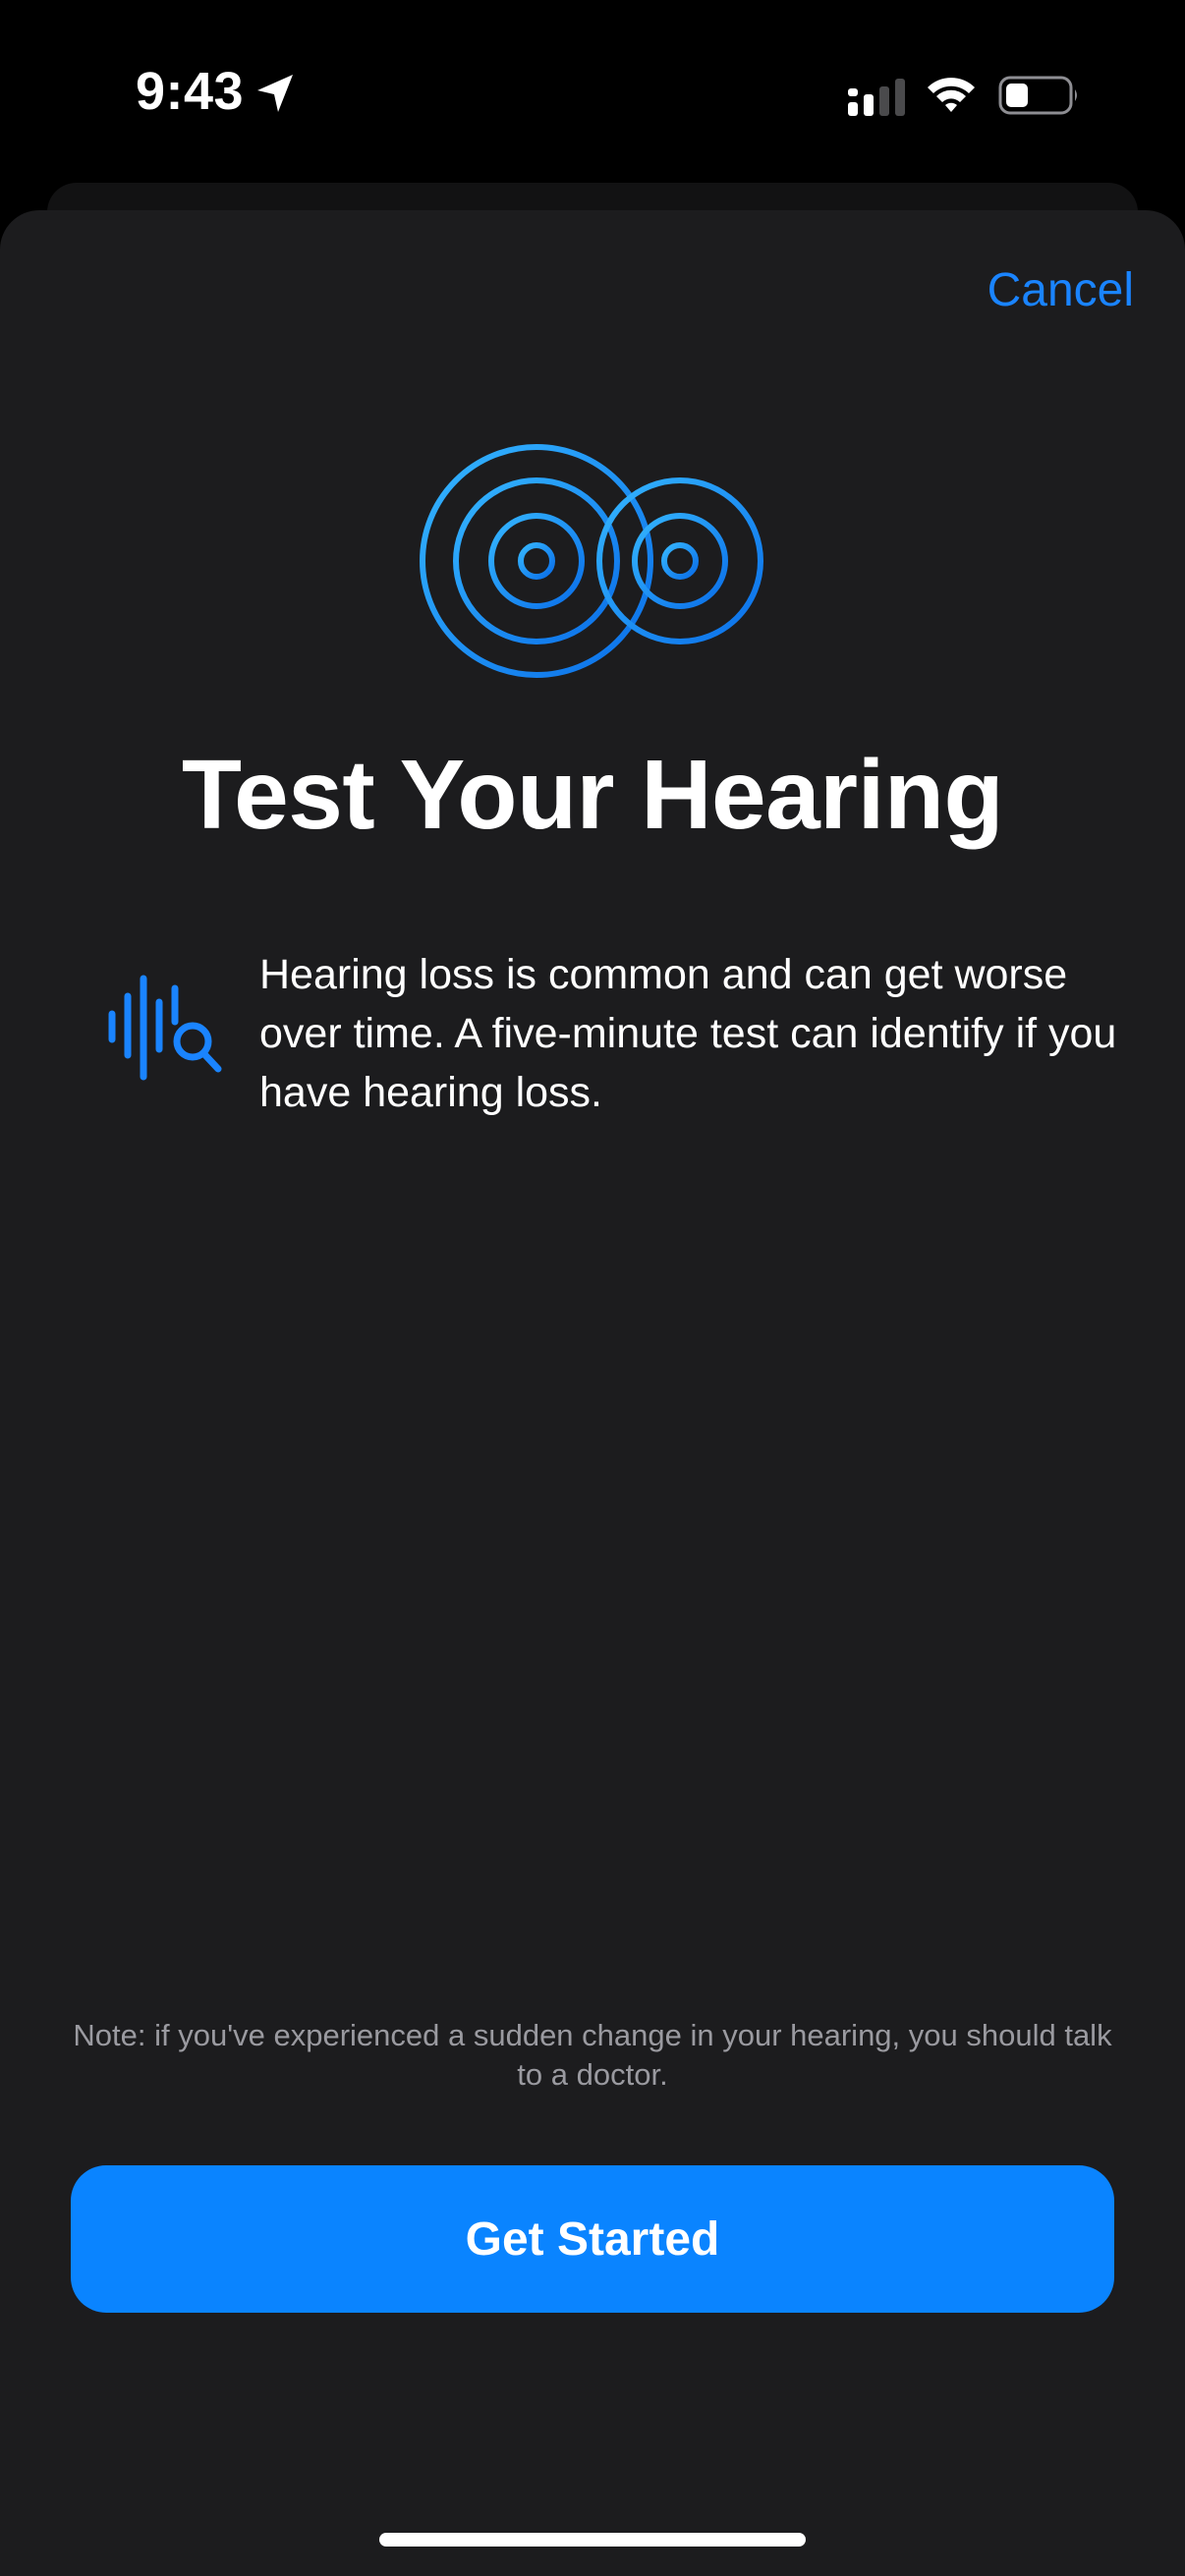 The height and width of the screenshot is (2576, 1185). I want to click on cancel-button: Cancel, so click(1061, 290).